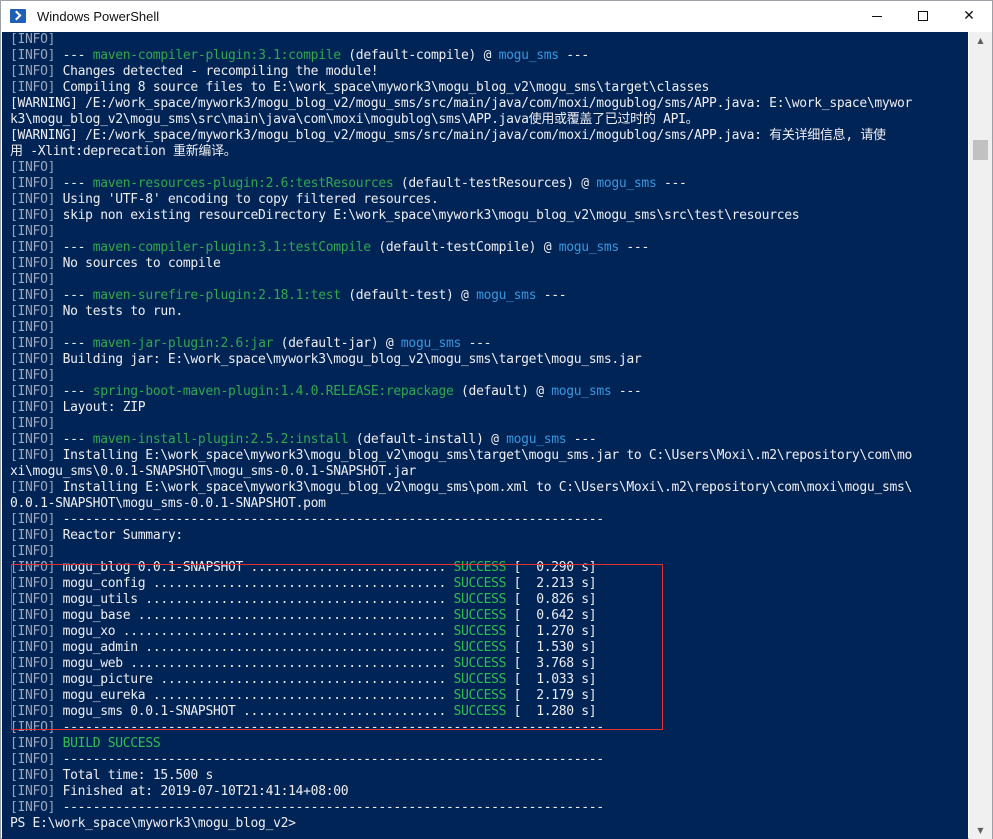 The width and height of the screenshot is (993, 839). What do you see at coordinates (496, 16) in the screenshot?
I see `title-bar: Windows PowerShell ✕` at bounding box center [496, 16].